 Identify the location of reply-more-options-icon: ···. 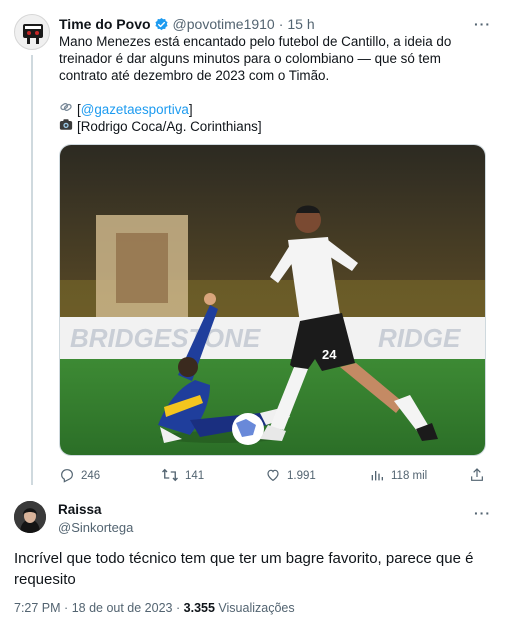
(482, 513).